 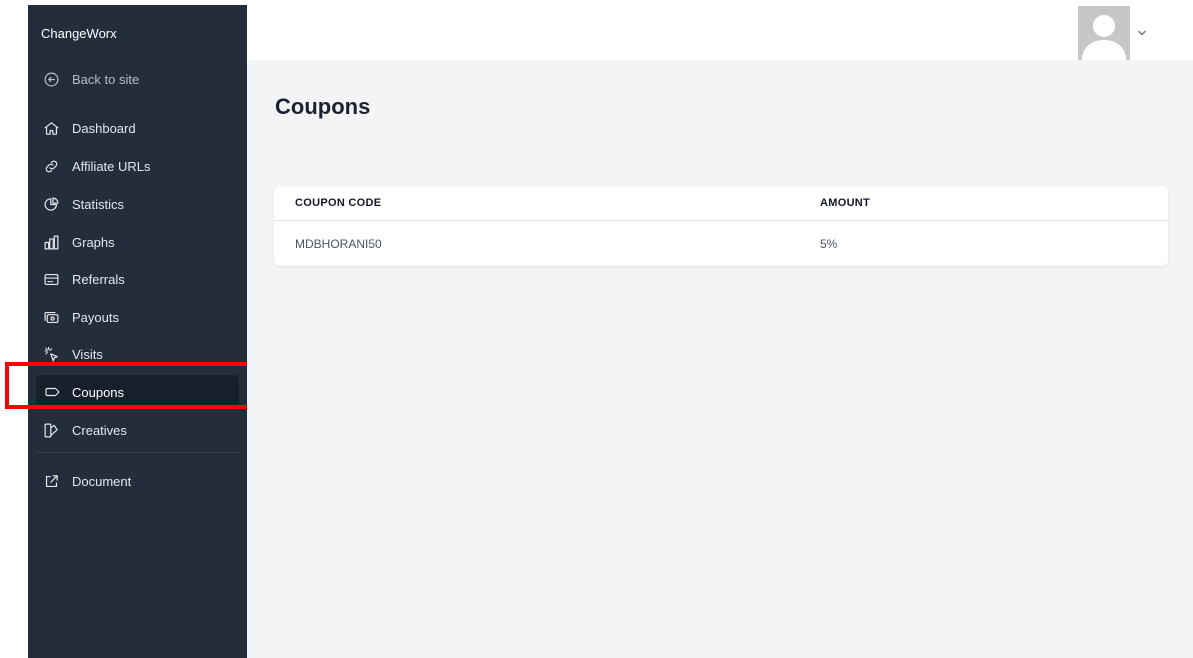 I want to click on column-header-amount: AMOUNT, so click(x=845, y=203).